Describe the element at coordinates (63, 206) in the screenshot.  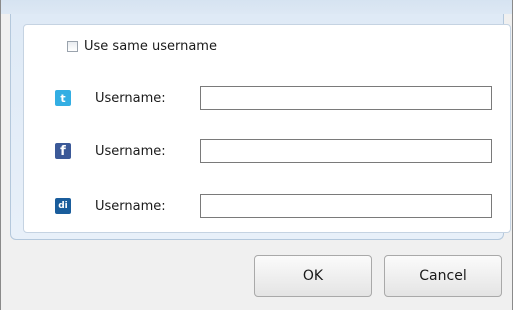
I see `digg-icon: di` at that location.